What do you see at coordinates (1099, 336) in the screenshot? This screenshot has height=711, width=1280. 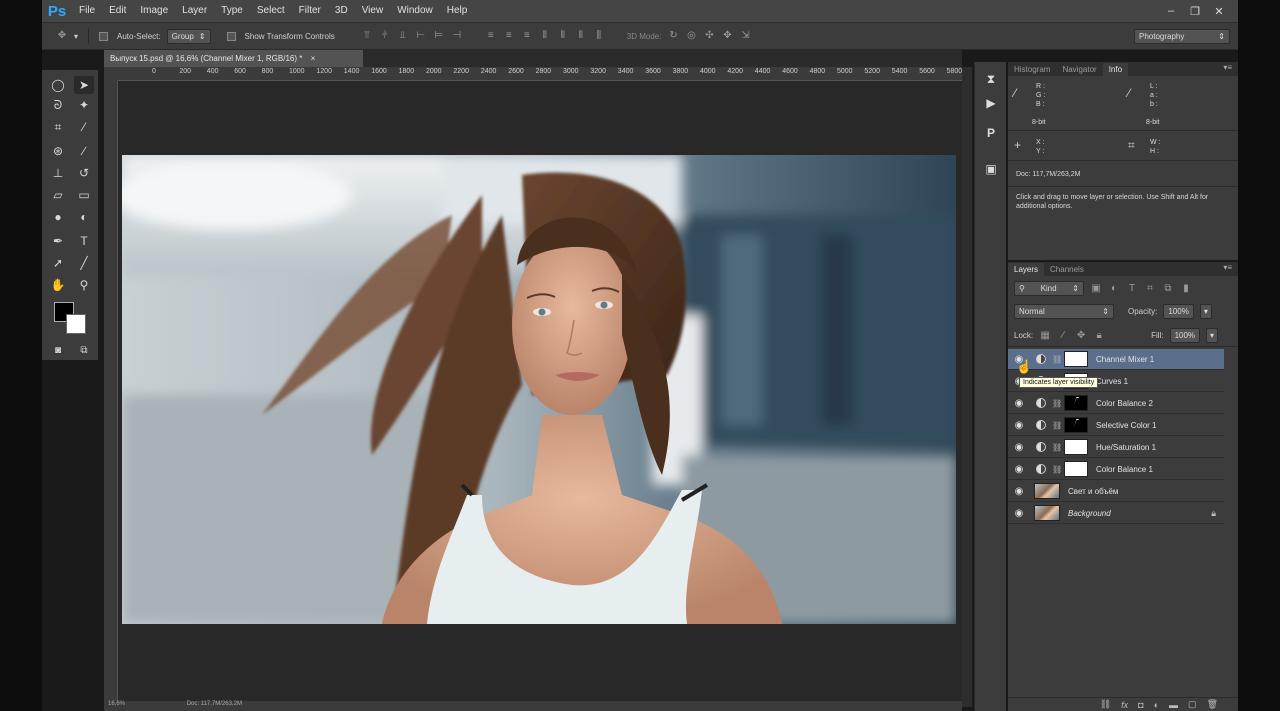 I see `lock-all-icon: 🔒︎` at bounding box center [1099, 336].